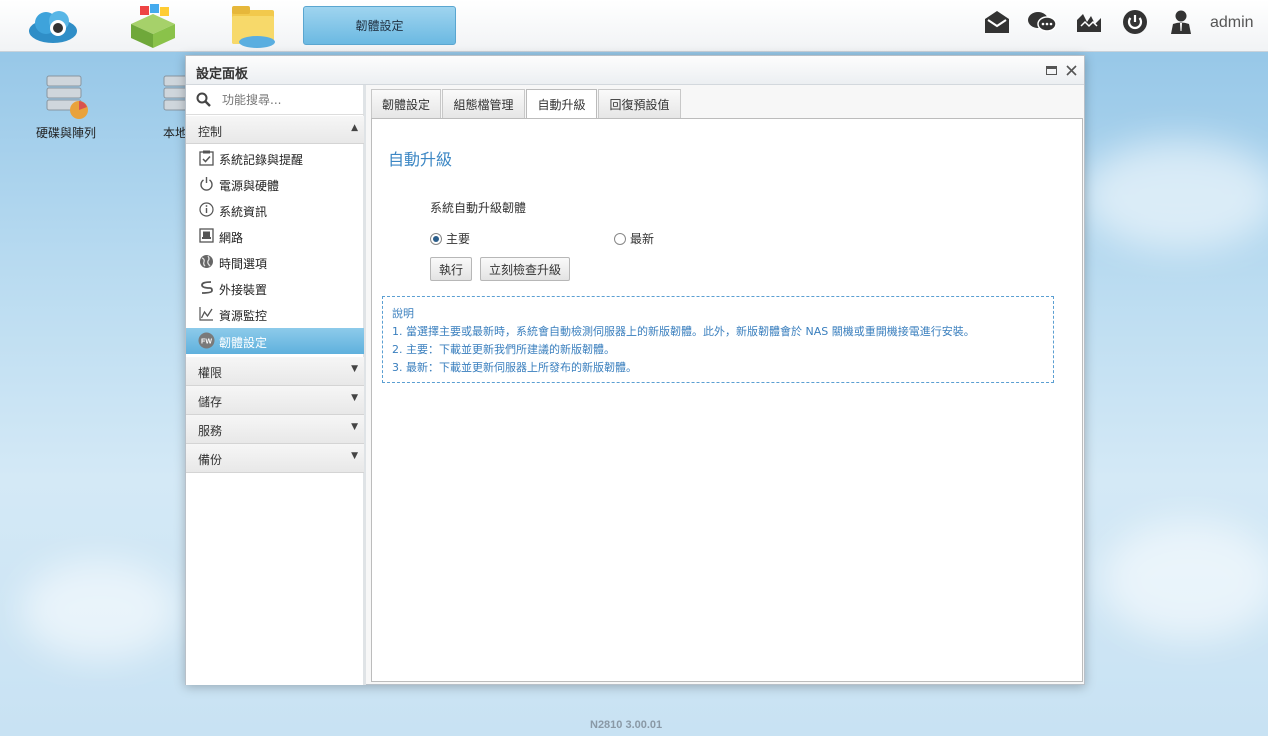  Describe the element at coordinates (1042, 22) in the screenshot. I see `chat-icon` at that location.